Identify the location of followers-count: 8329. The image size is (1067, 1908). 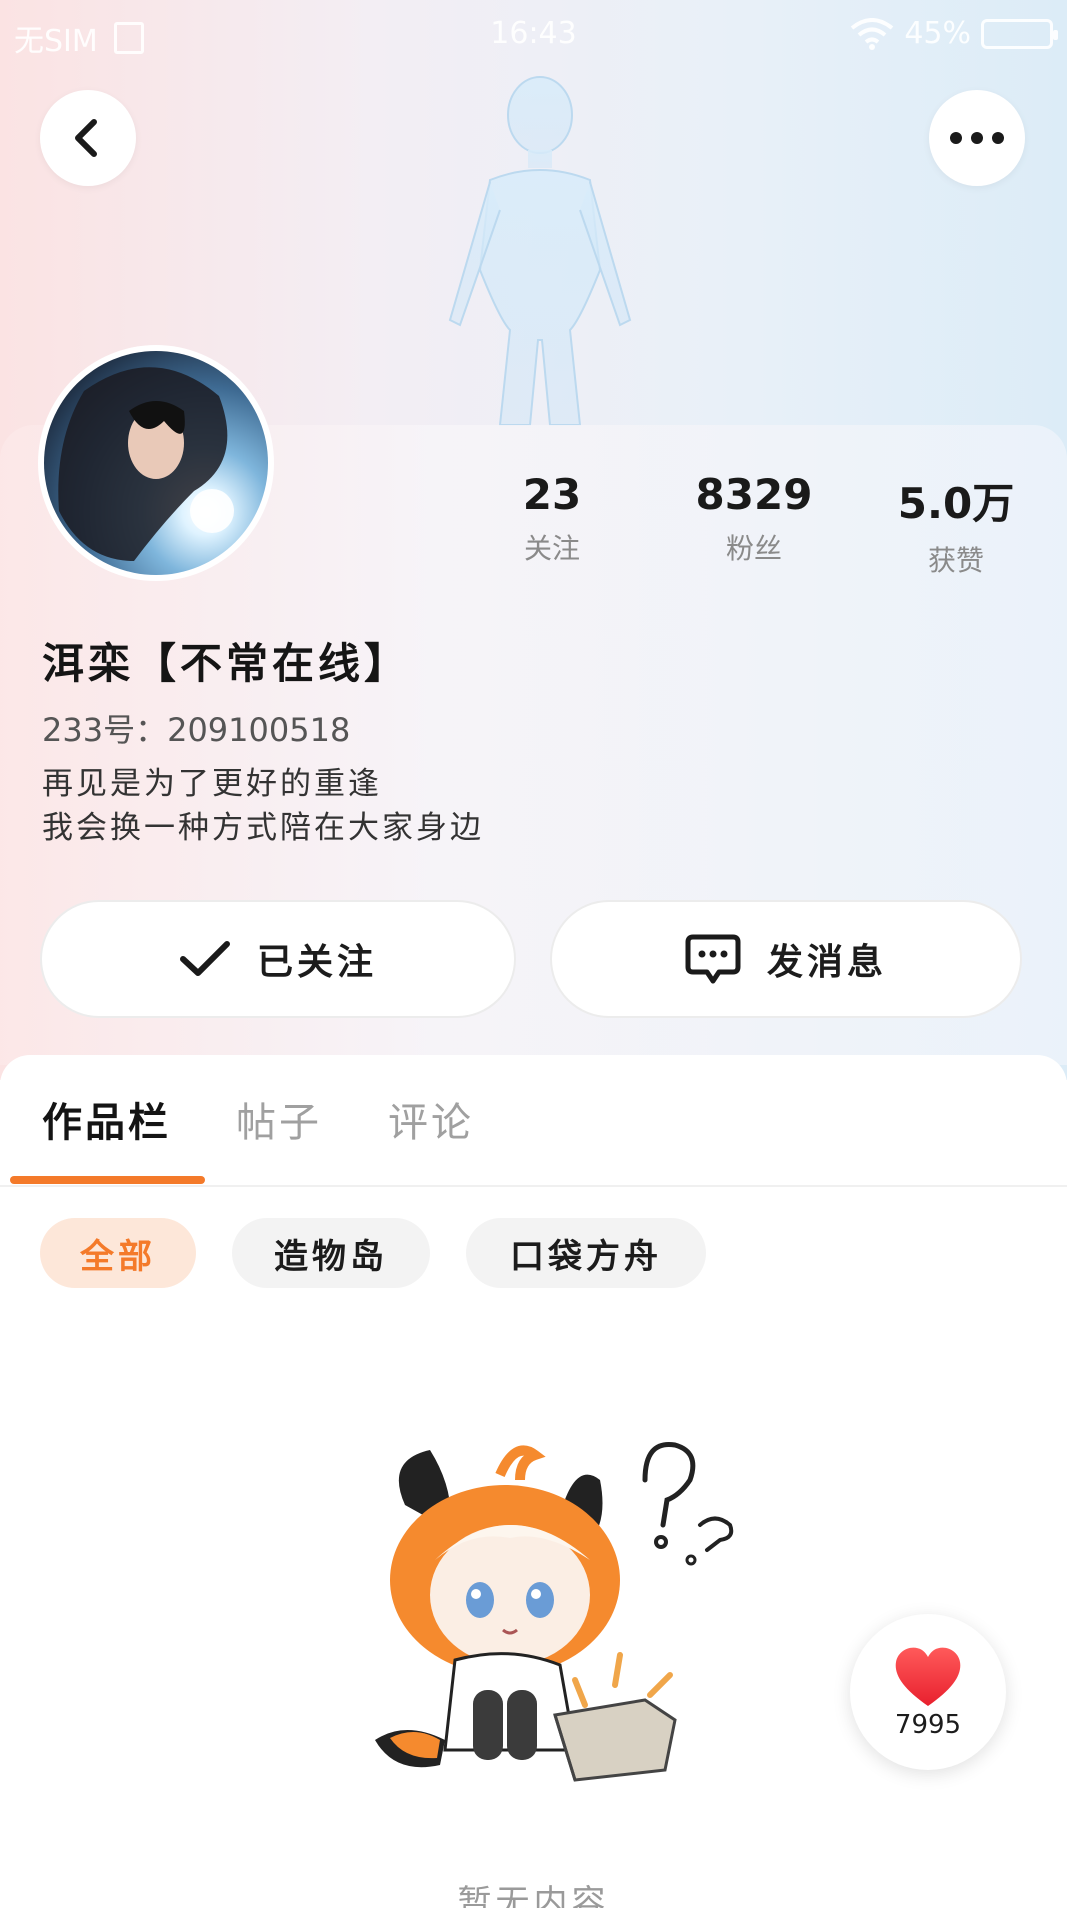
(754, 494).